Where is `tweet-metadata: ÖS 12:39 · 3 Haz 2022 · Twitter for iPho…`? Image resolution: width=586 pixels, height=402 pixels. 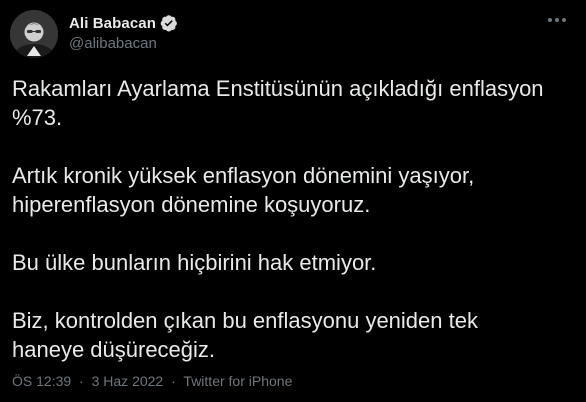
tweet-metadata: ÖS 12:39 · 3 Haz 2022 · Twitter for iPho… is located at coordinates (152, 381).